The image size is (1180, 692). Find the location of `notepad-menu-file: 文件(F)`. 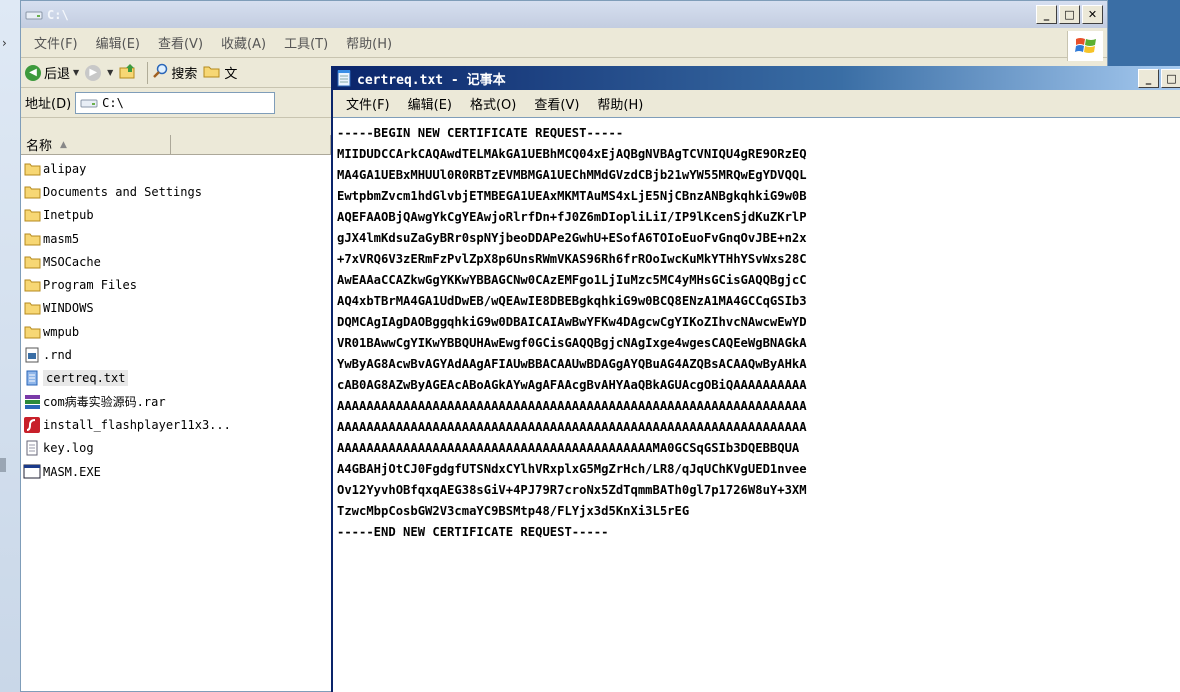

notepad-menu-file: 文件(F) is located at coordinates (368, 103).